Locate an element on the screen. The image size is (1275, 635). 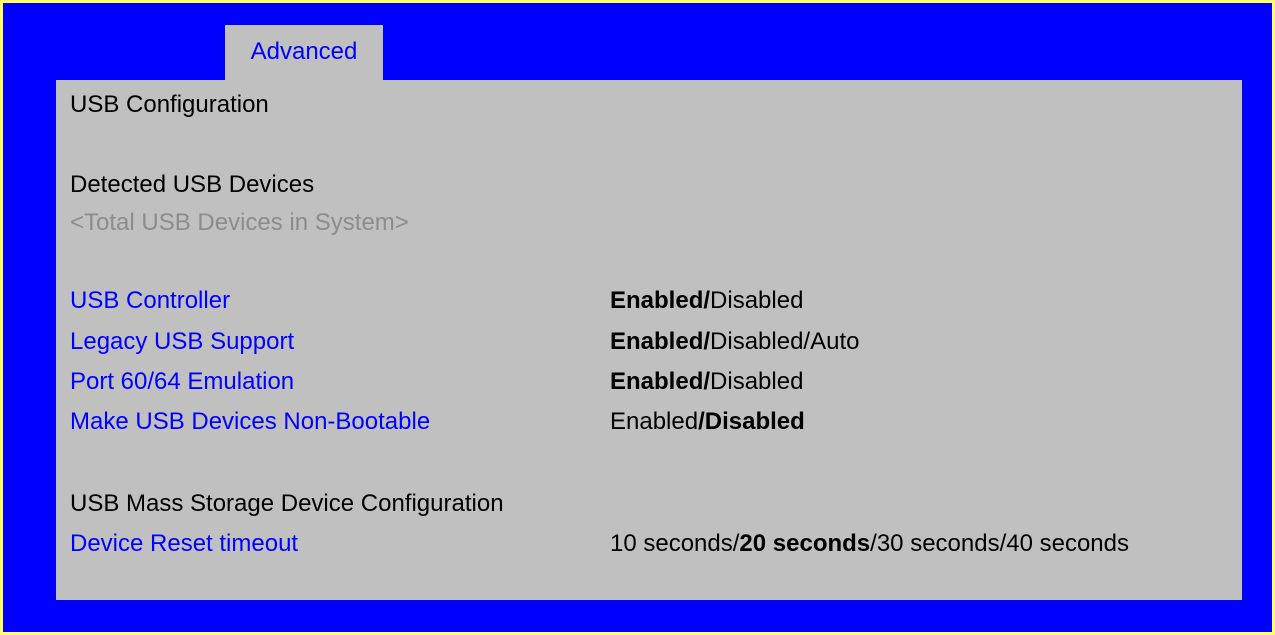
option: Disabled/Auto is located at coordinates (785, 341).